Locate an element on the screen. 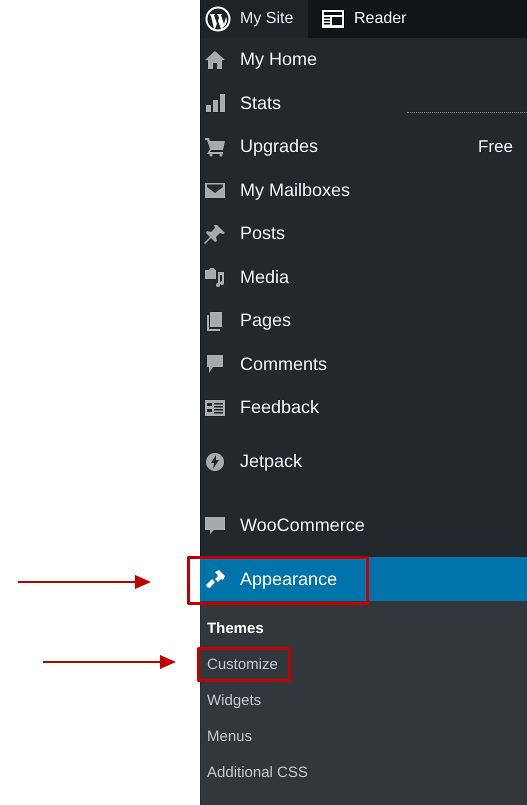  sidebar-item: Posts is located at coordinates (363, 234).